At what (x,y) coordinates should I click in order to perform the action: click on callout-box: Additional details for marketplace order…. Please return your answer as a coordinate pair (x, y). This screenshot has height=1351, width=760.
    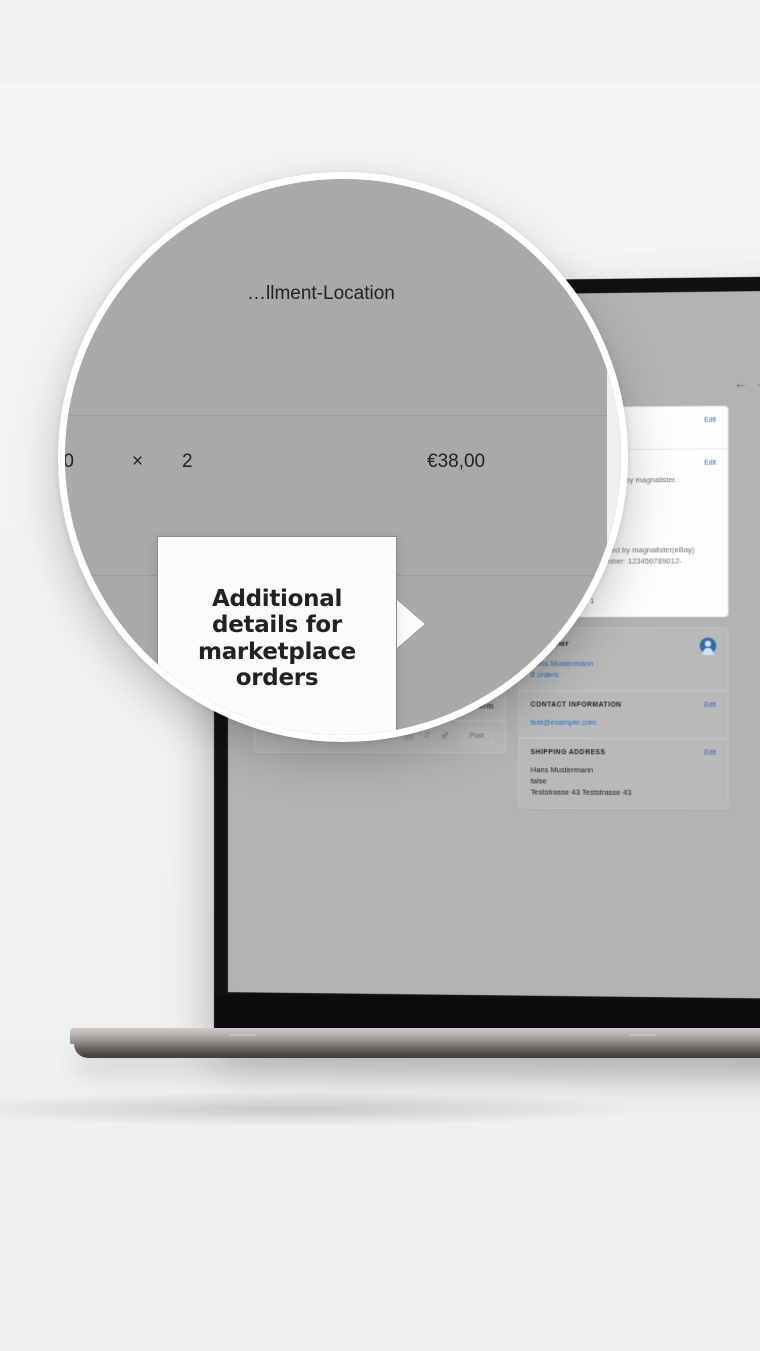
    Looking at the image, I should click on (277, 635).